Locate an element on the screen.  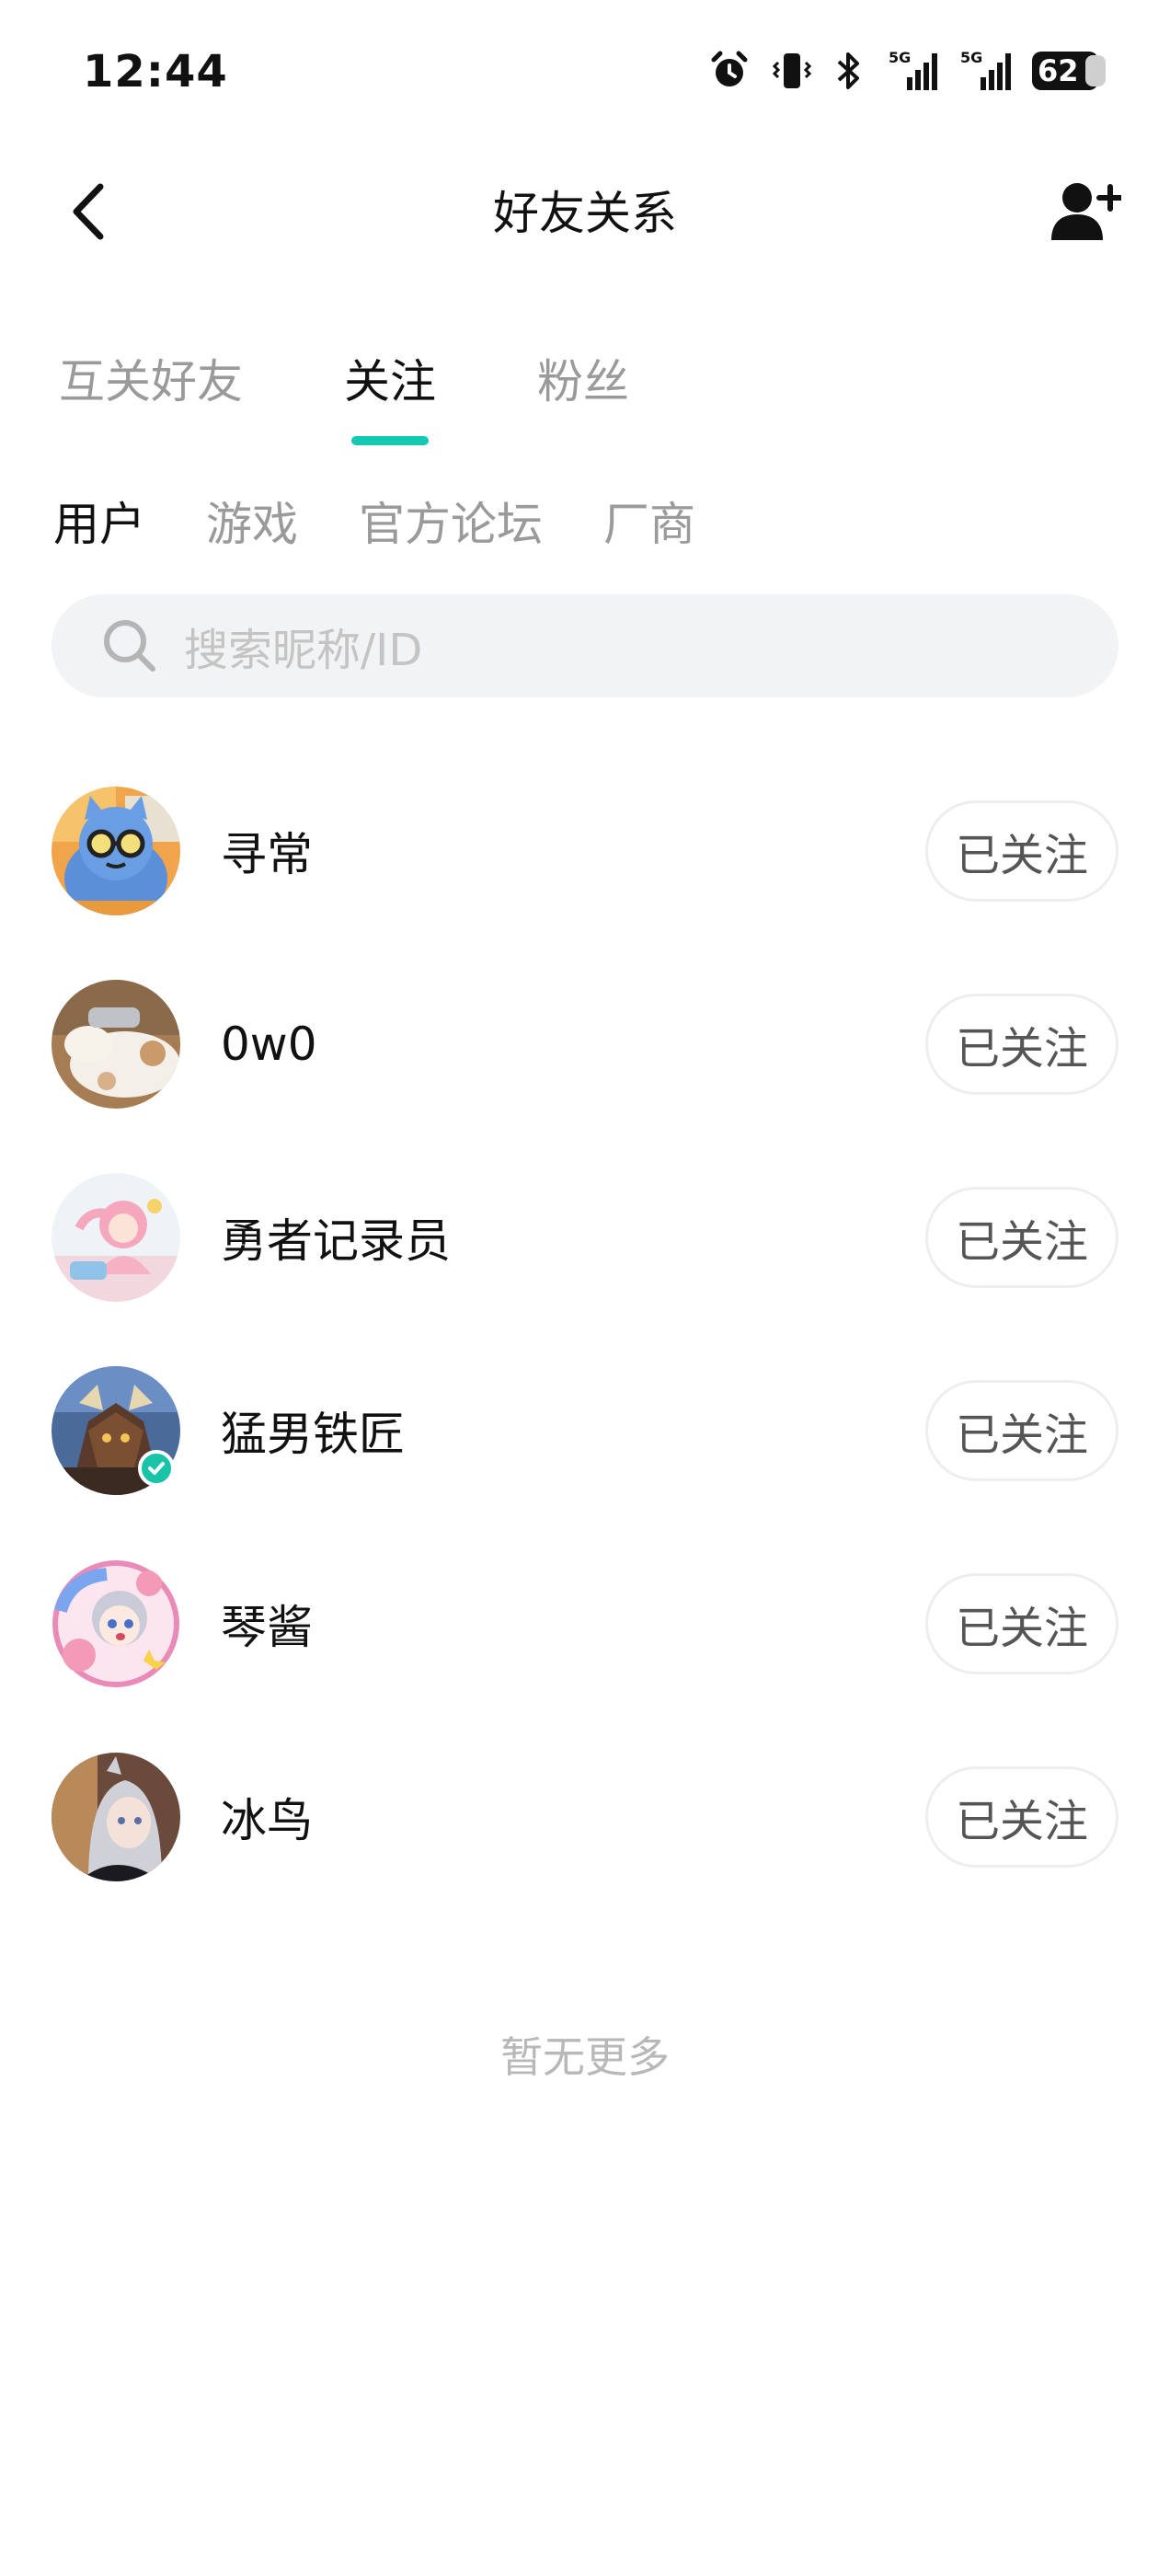
battery-icon: 62 is located at coordinates (1069, 71).